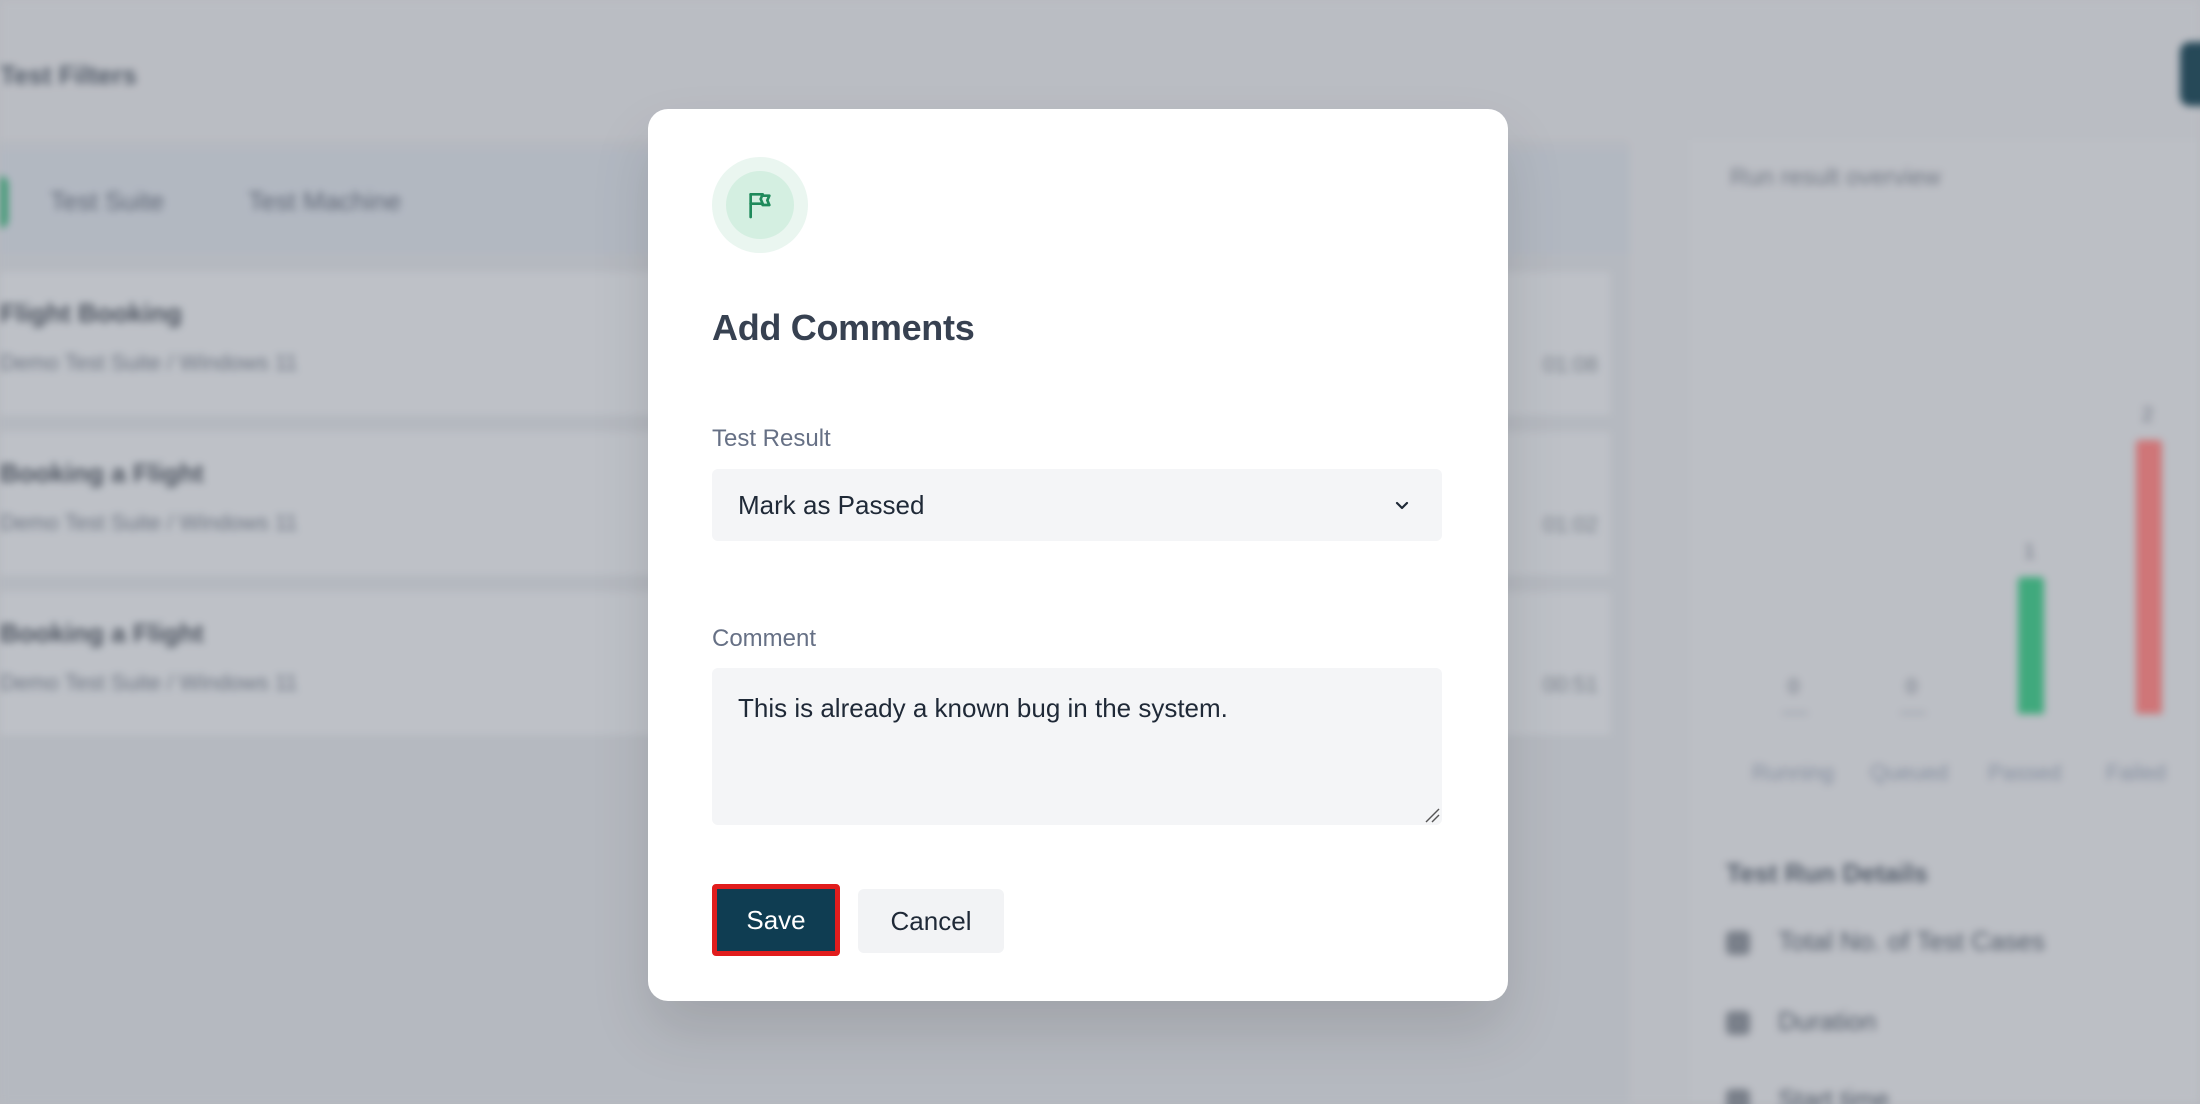 Image resolution: width=2200 pixels, height=1104 pixels. What do you see at coordinates (1077, 505) in the screenshot?
I see `test-result-select: Mark as Passed` at bounding box center [1077, 505].